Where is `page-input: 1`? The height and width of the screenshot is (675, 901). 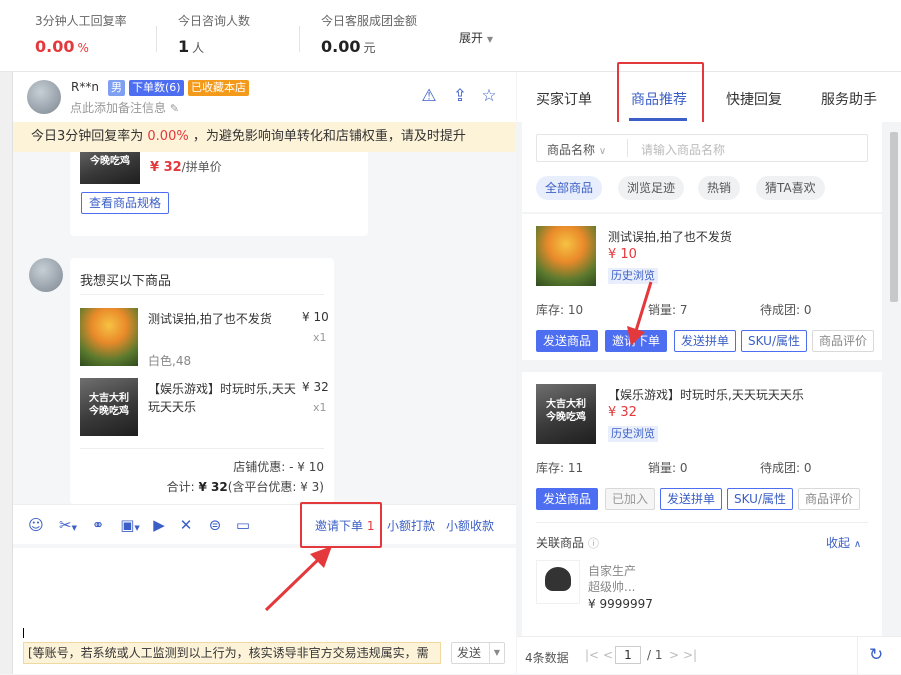 page-input: 1 is located at coordinates (628, 655).